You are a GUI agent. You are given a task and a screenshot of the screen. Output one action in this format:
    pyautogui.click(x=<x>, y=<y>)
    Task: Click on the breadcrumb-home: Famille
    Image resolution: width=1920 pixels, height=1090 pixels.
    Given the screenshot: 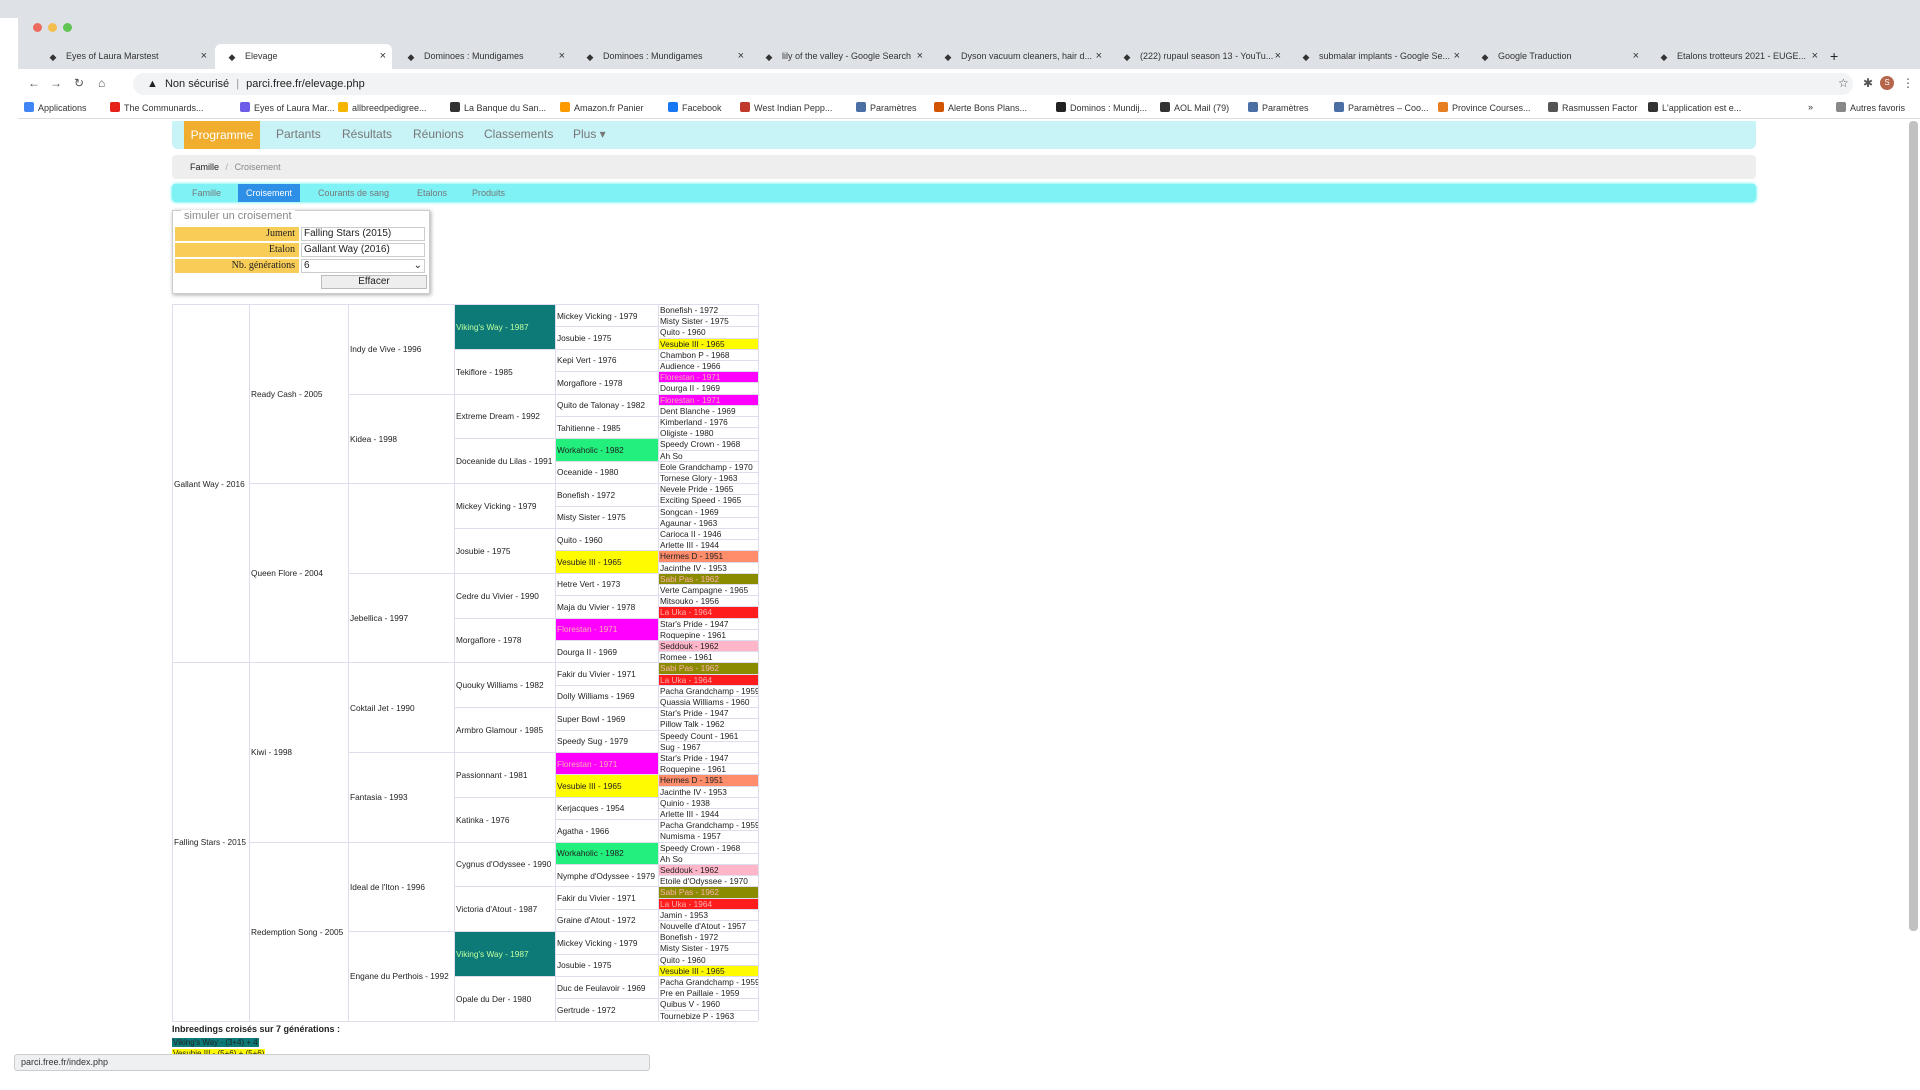 What is the action you would take?
    pyautogui.click(x=204, y=167)
    